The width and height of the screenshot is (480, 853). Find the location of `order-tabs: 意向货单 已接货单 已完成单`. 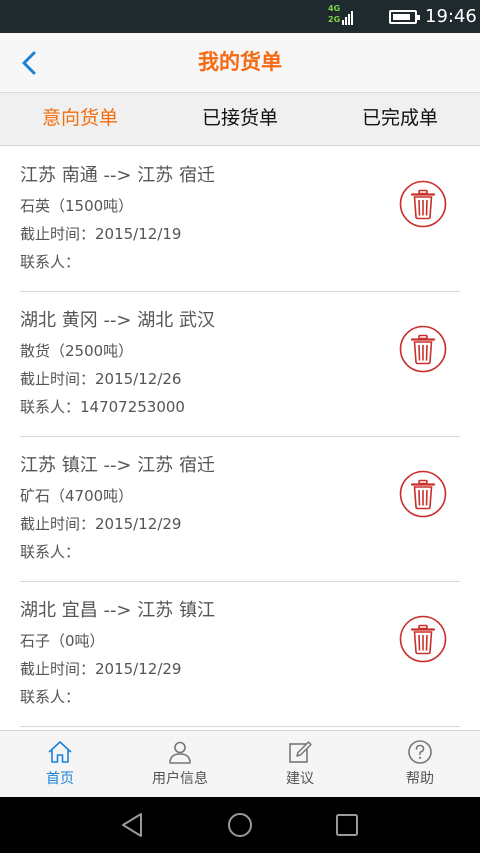

order-tabs: 意向货单 已接货单 已完成单 is located at coordinates (240, 119).